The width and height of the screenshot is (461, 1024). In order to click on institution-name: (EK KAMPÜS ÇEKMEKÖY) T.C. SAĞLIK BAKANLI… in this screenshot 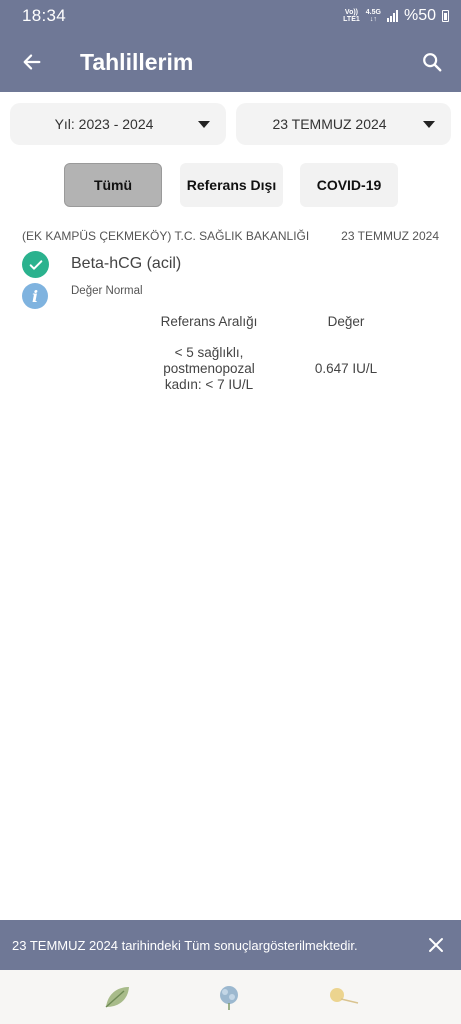, I will do `click(166, 236)`.